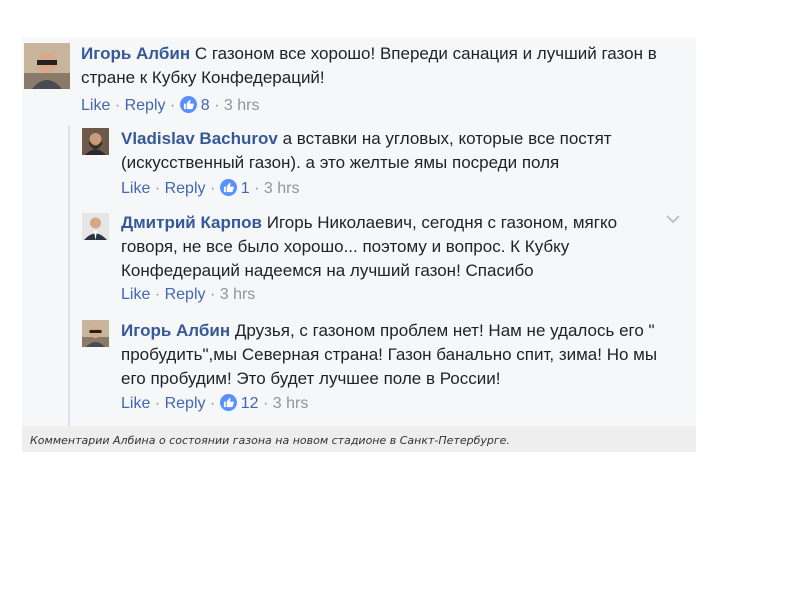 The height and width of the screenshot is (600, 800). Describe the element at coordinates (673, 219) in the screenshot. I see `chevron-down-icon` at that location.